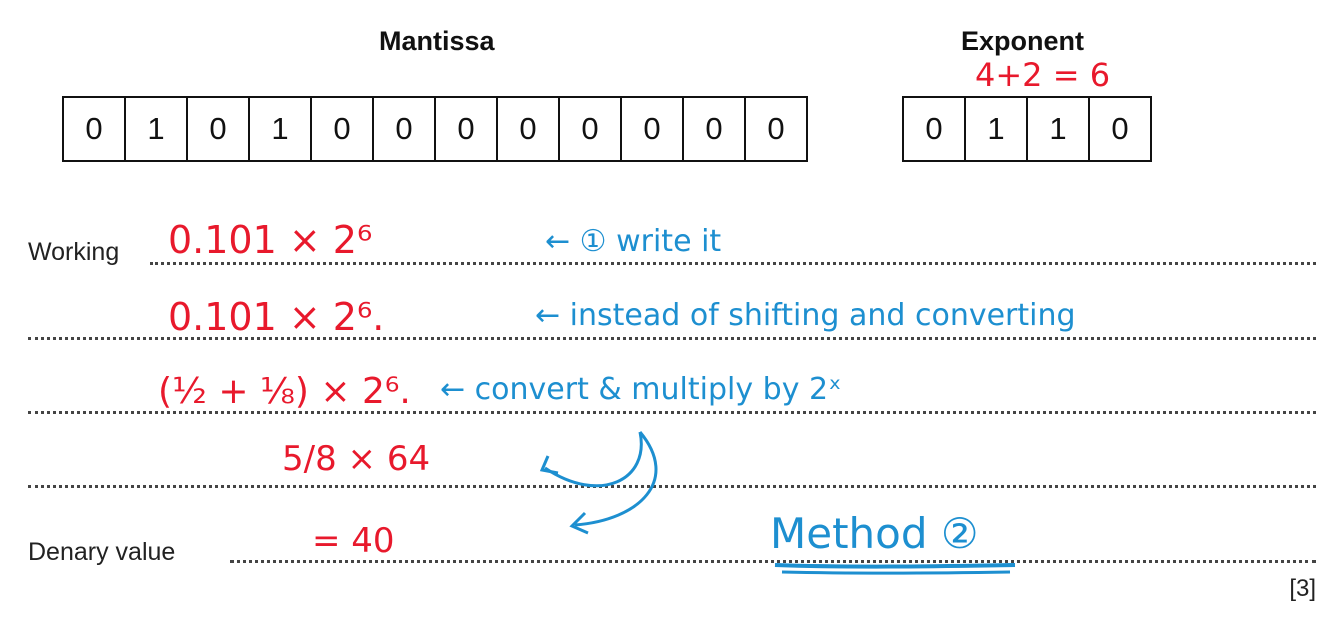  Describe the element at coordinates (633, 241) in the screenshot. I see `note-write-it: ← ① write it` at that location.